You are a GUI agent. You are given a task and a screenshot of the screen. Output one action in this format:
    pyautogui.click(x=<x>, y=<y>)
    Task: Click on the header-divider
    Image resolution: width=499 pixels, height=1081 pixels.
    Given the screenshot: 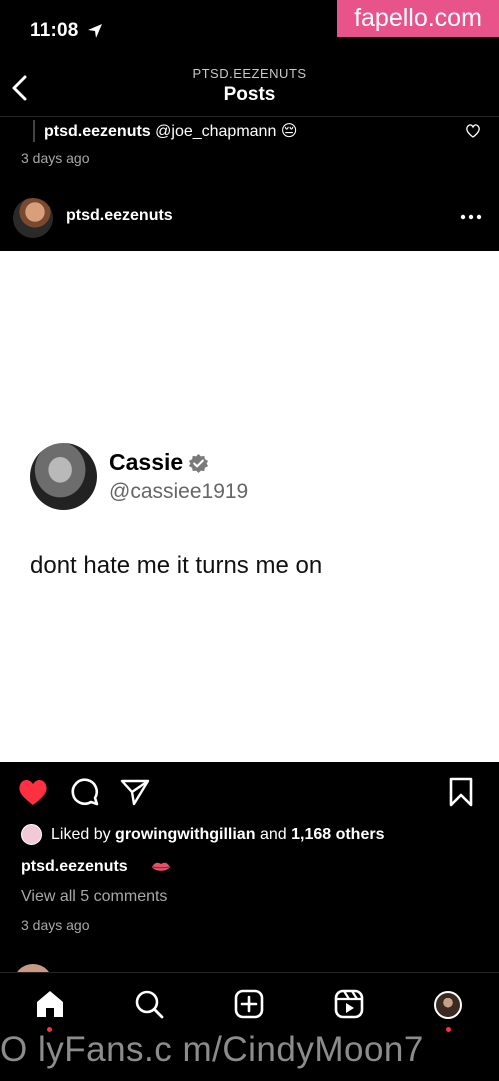 What is the action you would take?
    pyautogui.click(x=249, y=116)
    